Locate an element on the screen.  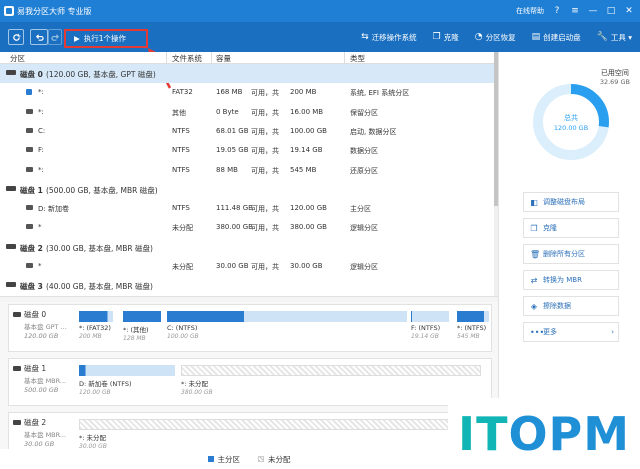
partition-block: *: (NTFS) 545 MB is located at coordinates (473, 325).